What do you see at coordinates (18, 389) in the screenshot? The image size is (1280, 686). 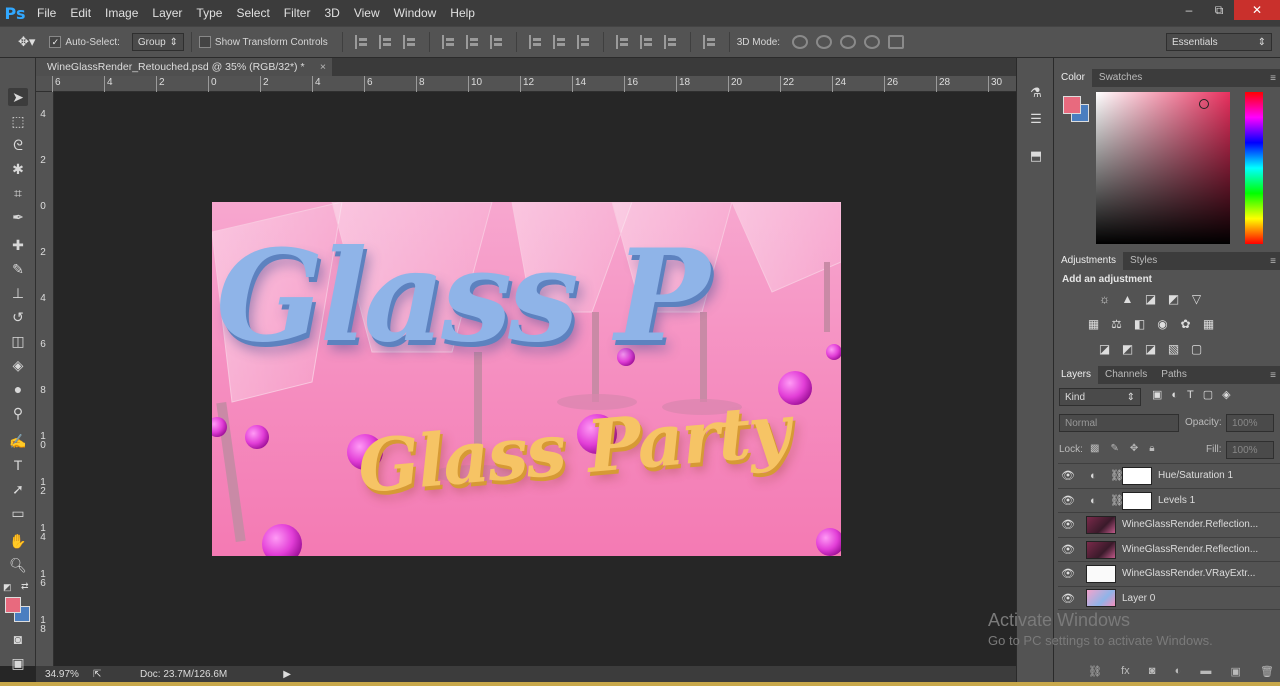 I see `blur-tool-icon: ●` at bounding box center [18, 389].